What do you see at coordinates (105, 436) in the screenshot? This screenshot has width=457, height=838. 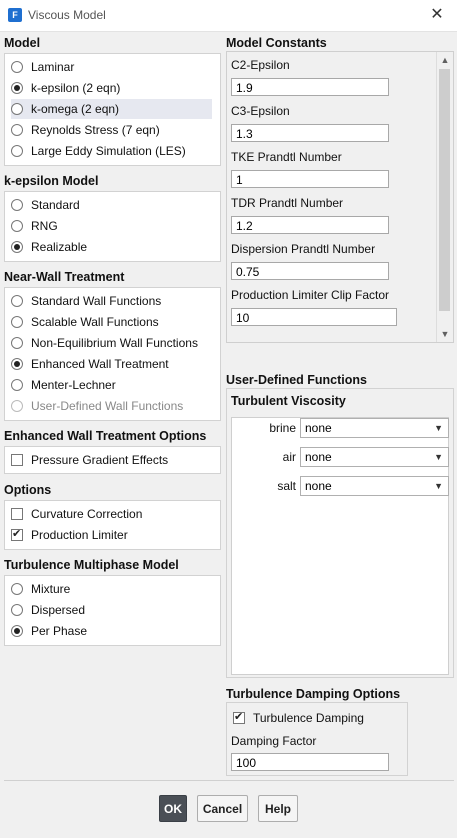 I see `enhanced-heading: Enhanced Wall Treatment Options` at bounding box center [105, 436].